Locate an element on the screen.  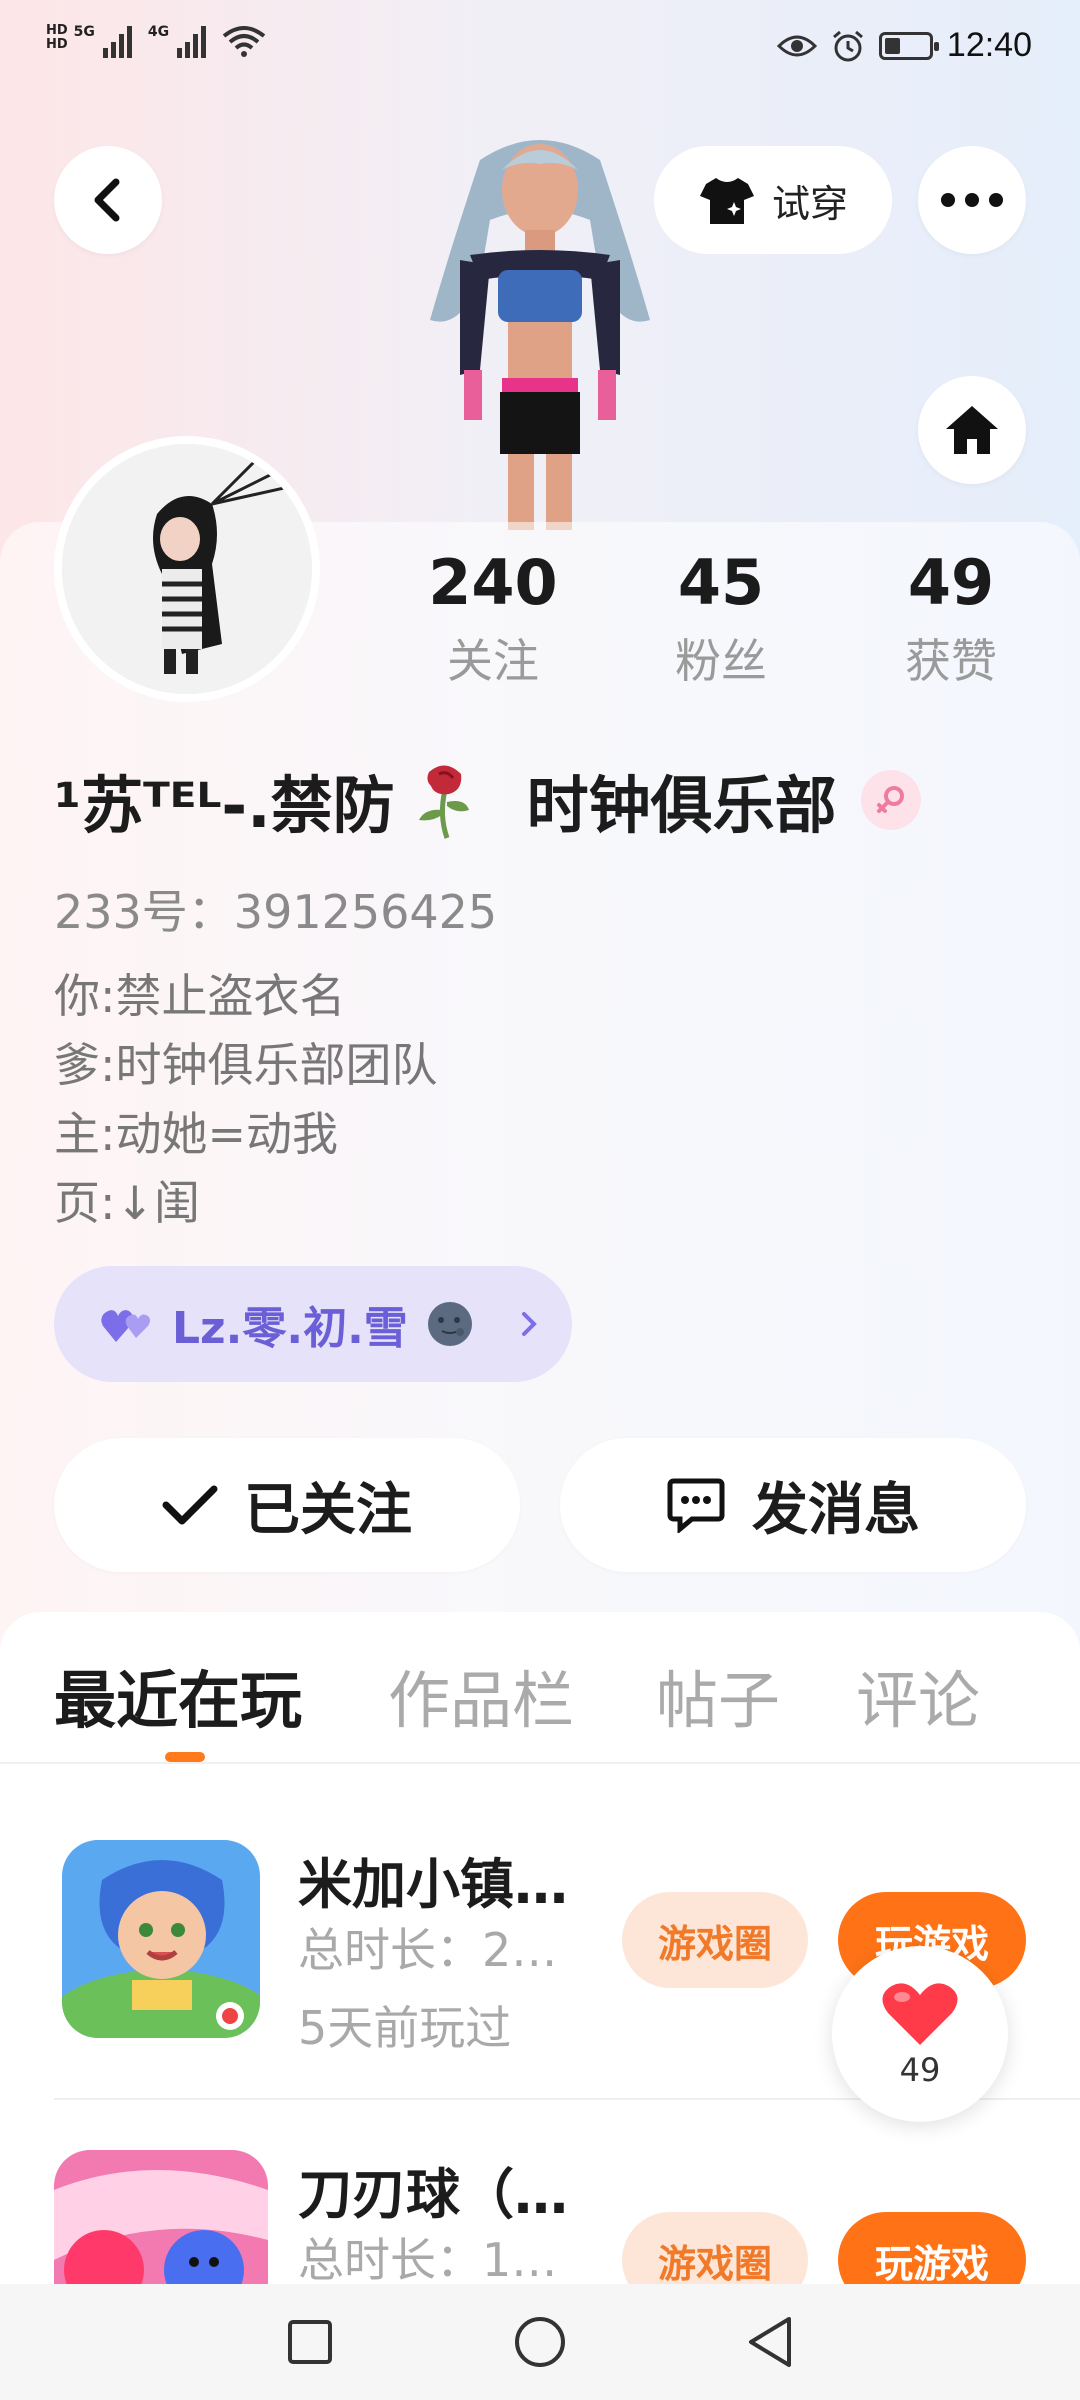
alarm-icon is located at coordinates (847, 45).